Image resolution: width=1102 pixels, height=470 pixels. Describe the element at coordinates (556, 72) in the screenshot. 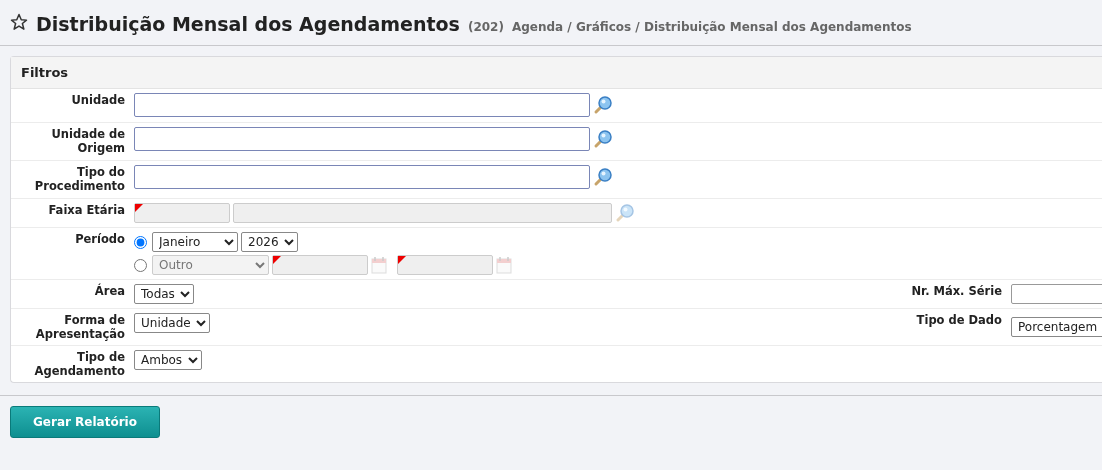

I see `panel-title: Filtros` at that location.